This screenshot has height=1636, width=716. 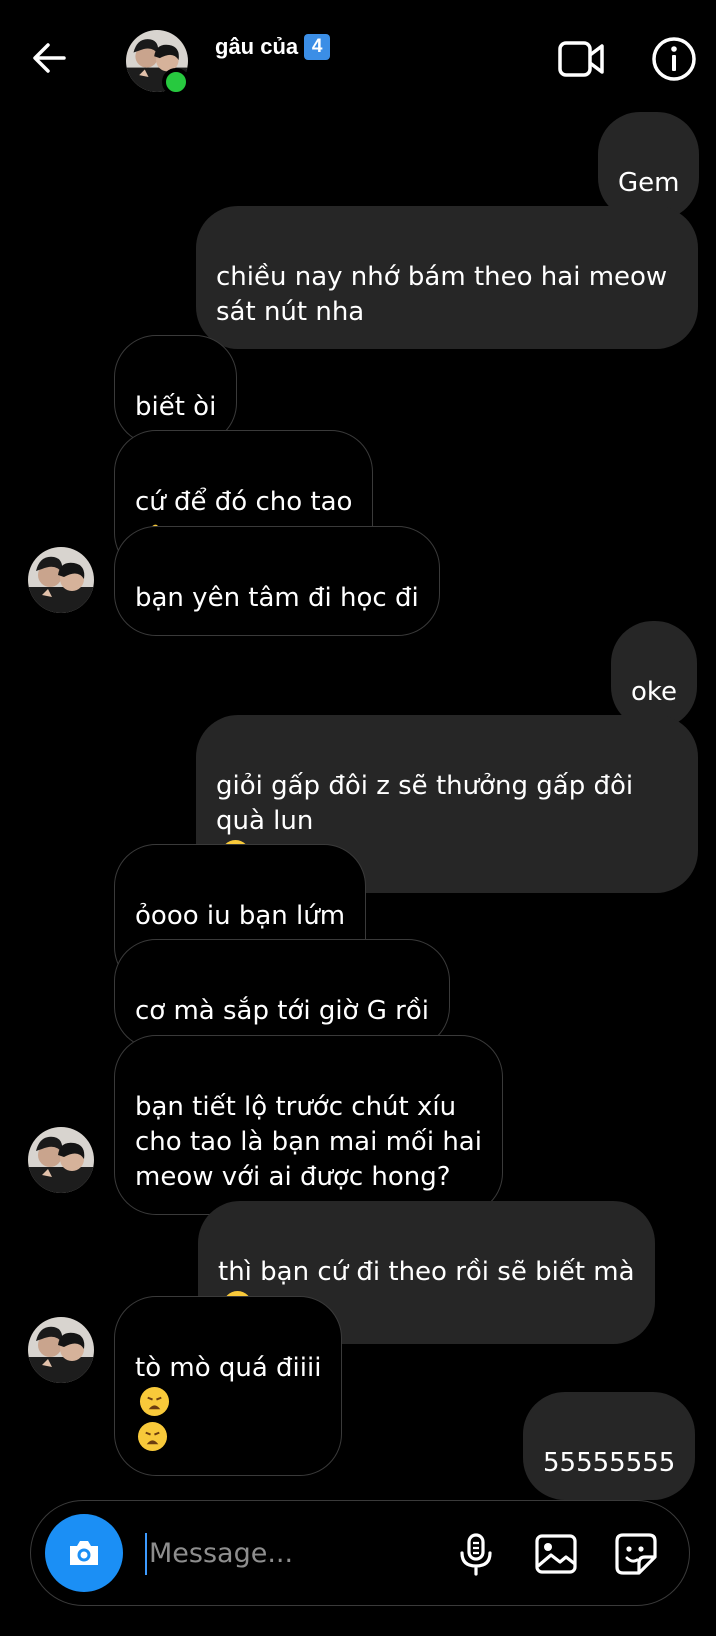 What do you see at coordinates (654, 675) in the screenshot?
I see `message-bubble-outgoing: oke` at bounding box center [654, 675].